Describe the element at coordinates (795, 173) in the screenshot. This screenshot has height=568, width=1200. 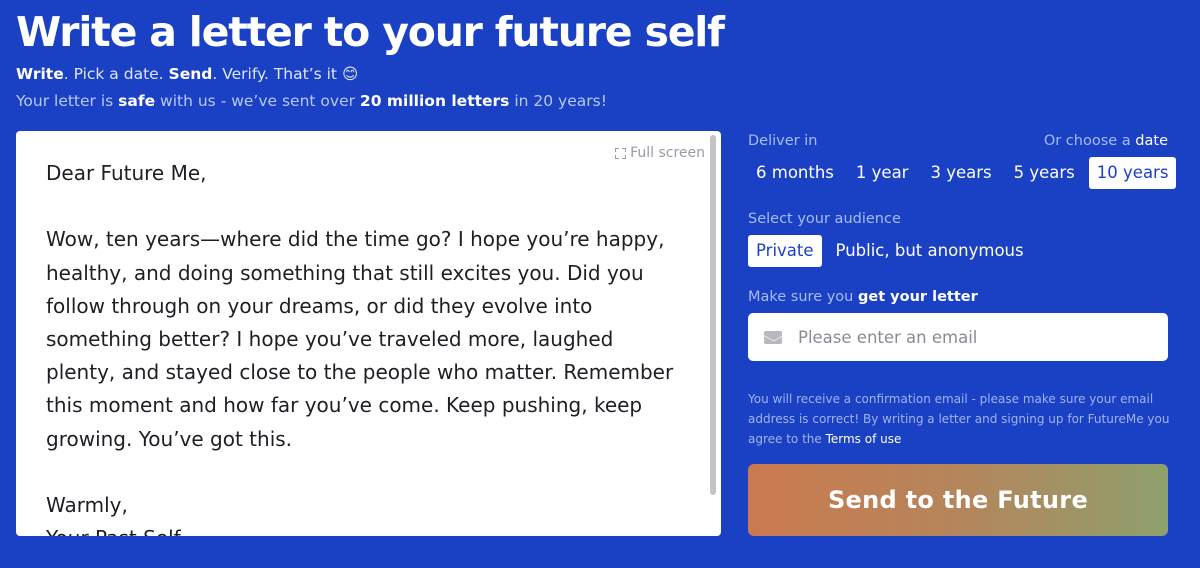
I see `deliver-option-6-months: 6 months` at that location.